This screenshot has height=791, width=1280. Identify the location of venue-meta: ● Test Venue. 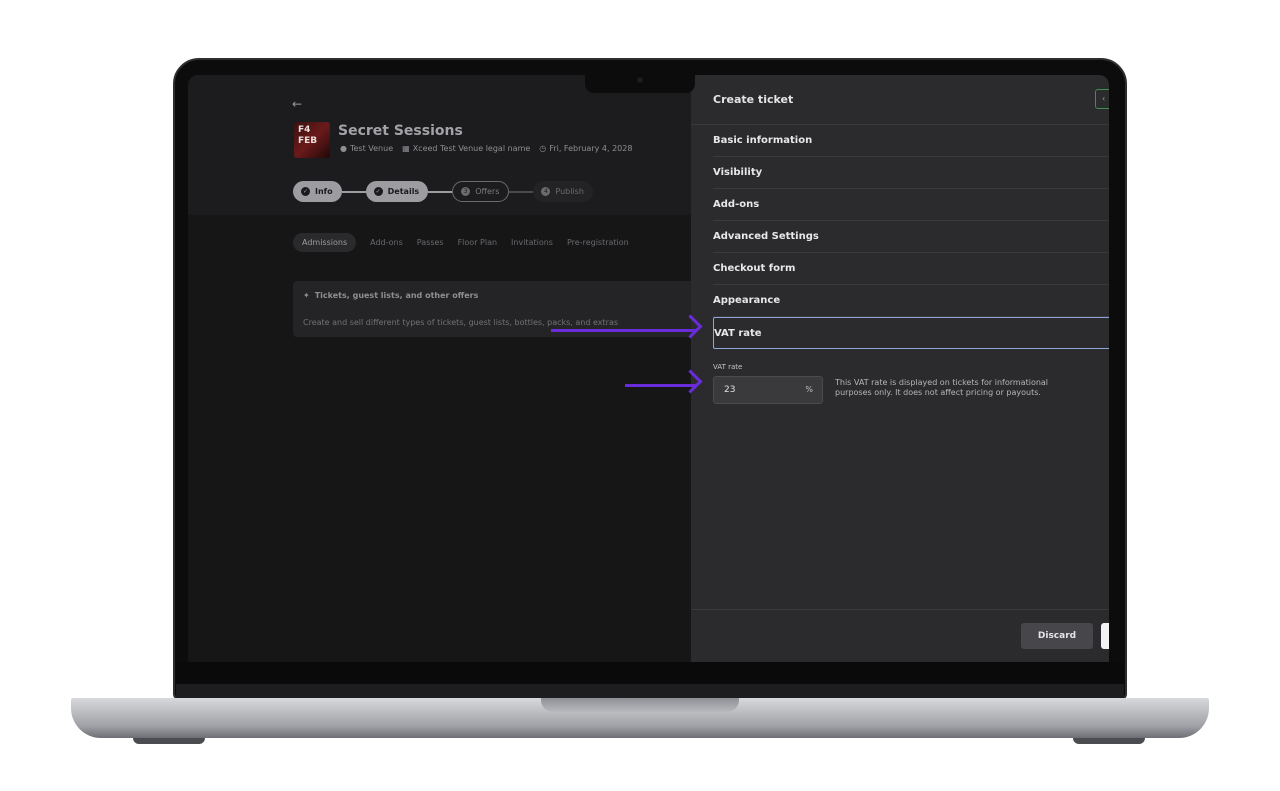
(366, 148).